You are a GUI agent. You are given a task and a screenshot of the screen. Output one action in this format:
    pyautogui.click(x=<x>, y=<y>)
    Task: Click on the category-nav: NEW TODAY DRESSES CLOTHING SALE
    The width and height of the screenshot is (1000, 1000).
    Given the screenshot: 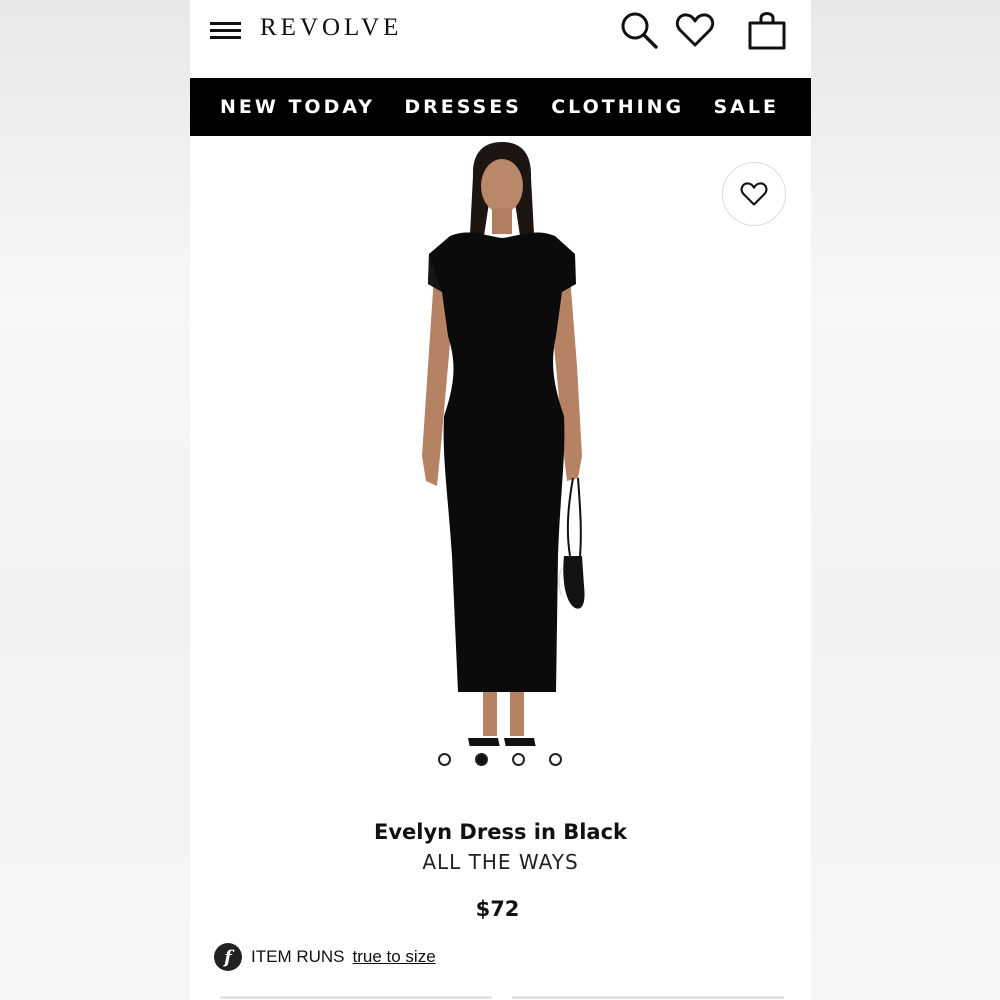 What is the action you would take?
    pyautogui.click(x=500, y=107)
    